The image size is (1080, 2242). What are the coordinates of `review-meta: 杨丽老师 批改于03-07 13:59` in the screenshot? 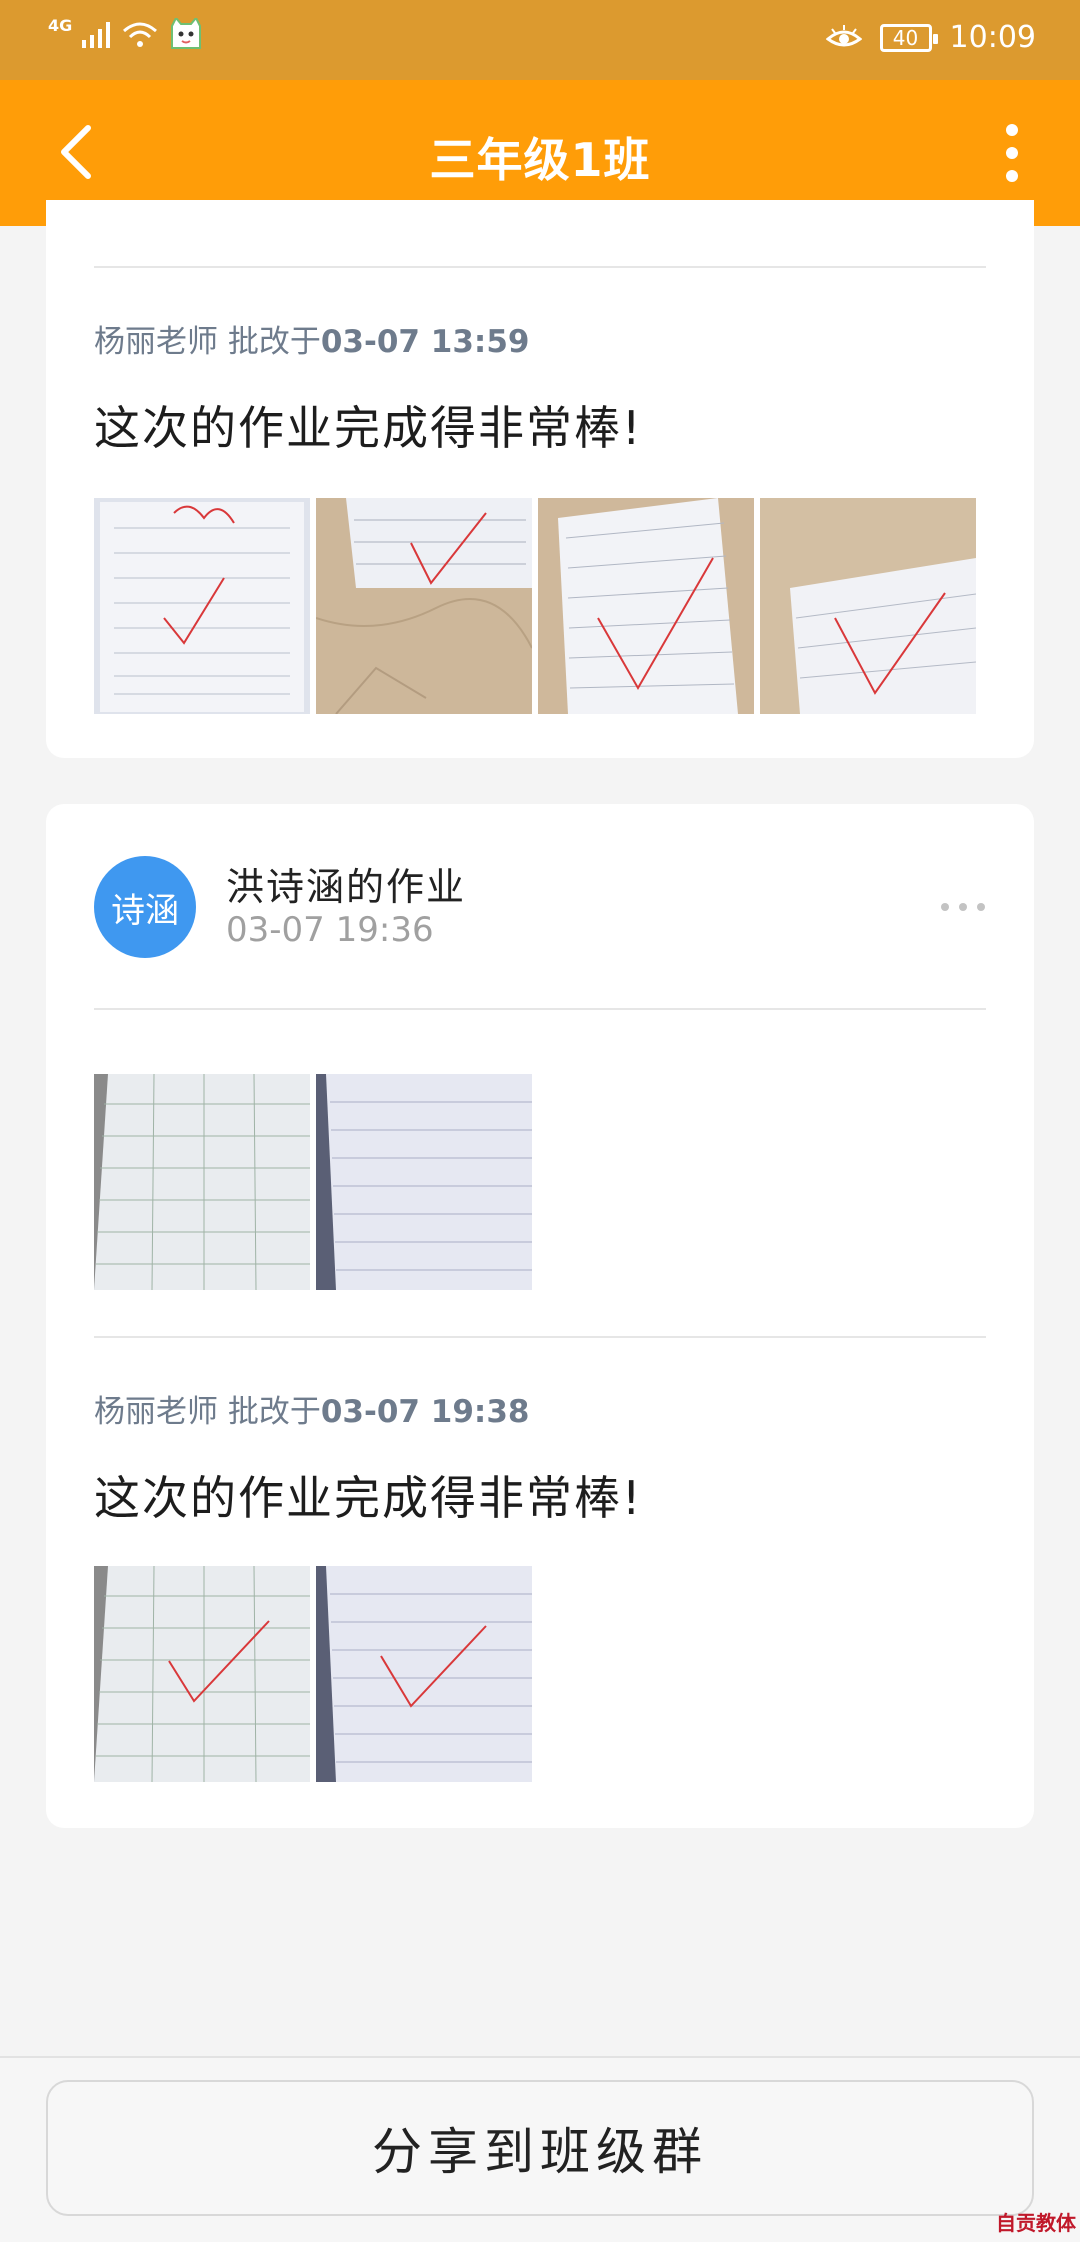 It's located at (311, 338).